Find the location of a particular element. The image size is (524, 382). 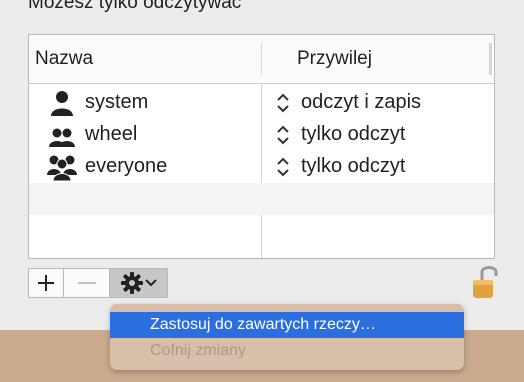

gear-icon is located at coordinates (131, 283).